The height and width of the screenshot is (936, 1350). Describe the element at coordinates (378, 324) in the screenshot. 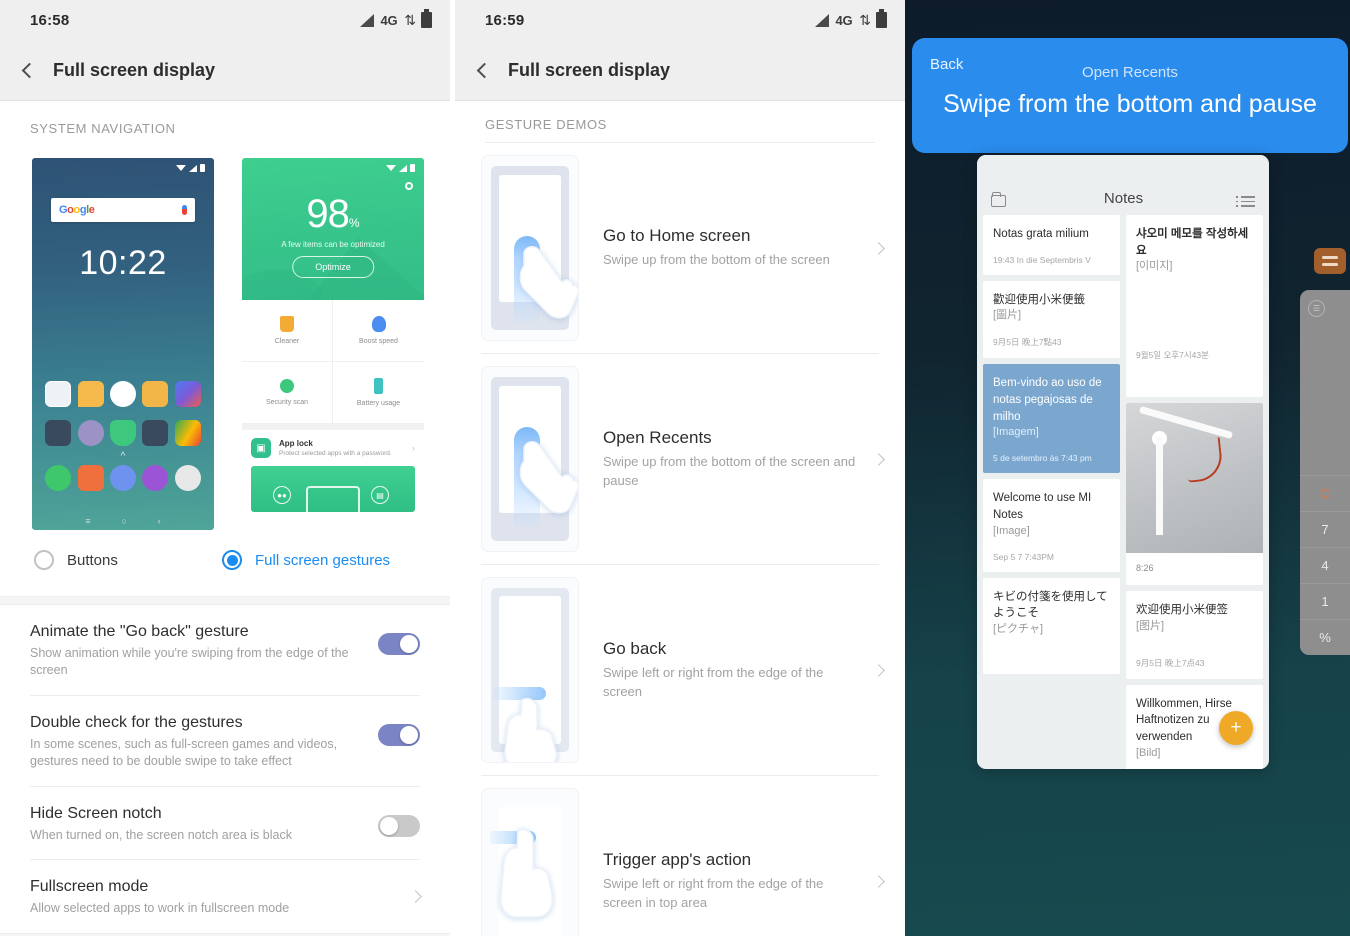

I see `rocket-icon` at that location.